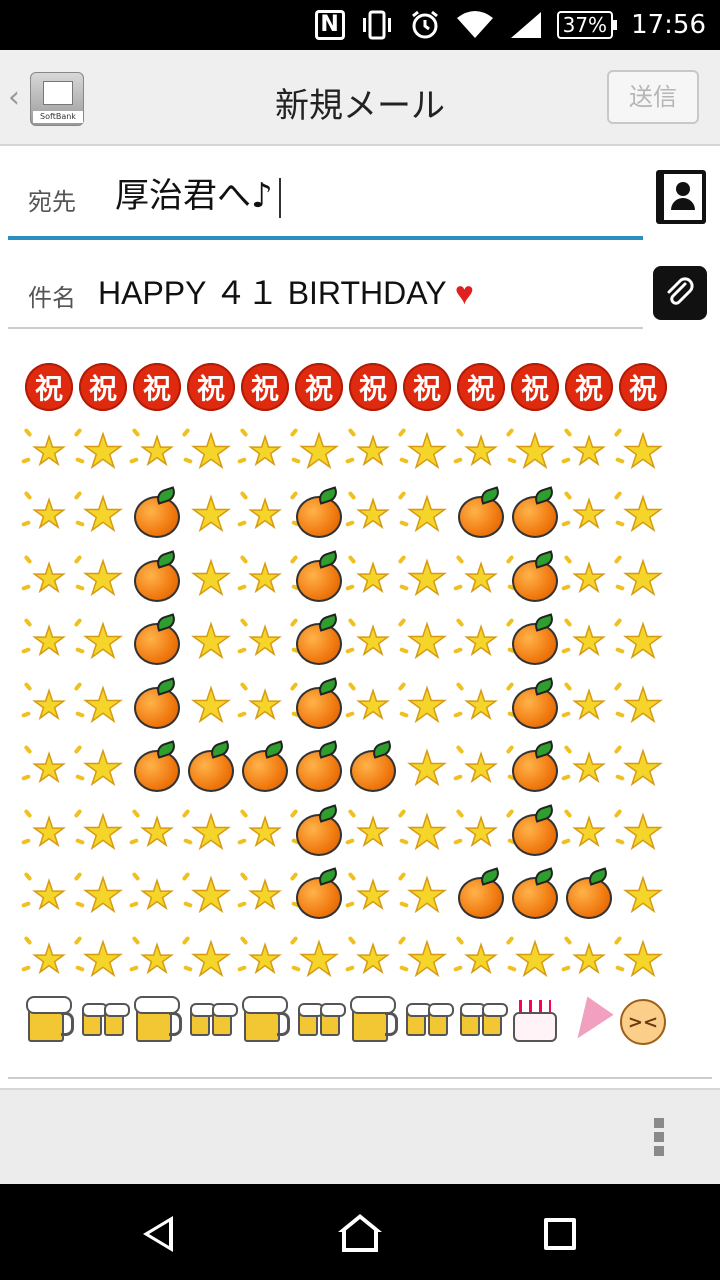  I want to click on battery-indicator: 37%, so click(587, 25).